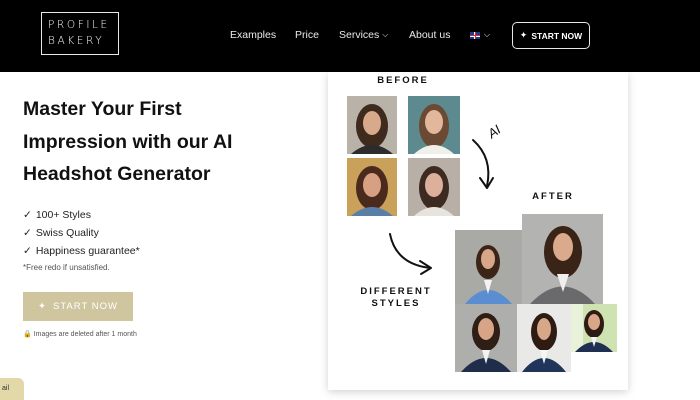 This screenshot has width=700, height=400. I want to click on feature-item: ✓ Happiness guarantee*, so click(81, 251).